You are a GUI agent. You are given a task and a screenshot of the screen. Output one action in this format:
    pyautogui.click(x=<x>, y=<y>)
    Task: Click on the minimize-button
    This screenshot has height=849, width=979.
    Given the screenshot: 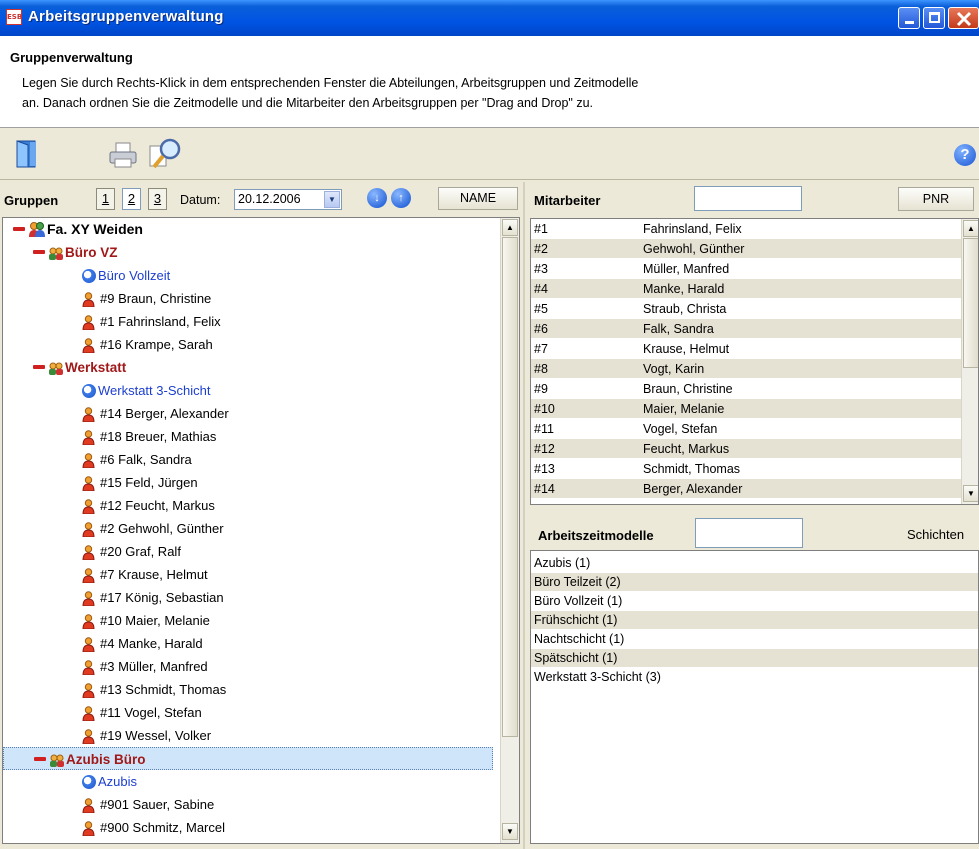 What is the action you would take?
    pyautogui.click(x=909, y=18)
    